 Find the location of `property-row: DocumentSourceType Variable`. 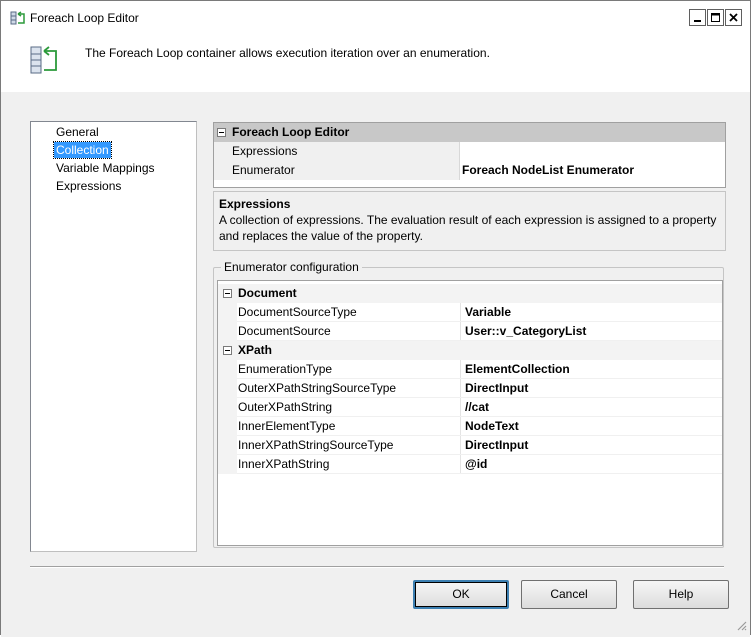

property-row: DocumentSourceType Variable is located at coordinates (470, 312).